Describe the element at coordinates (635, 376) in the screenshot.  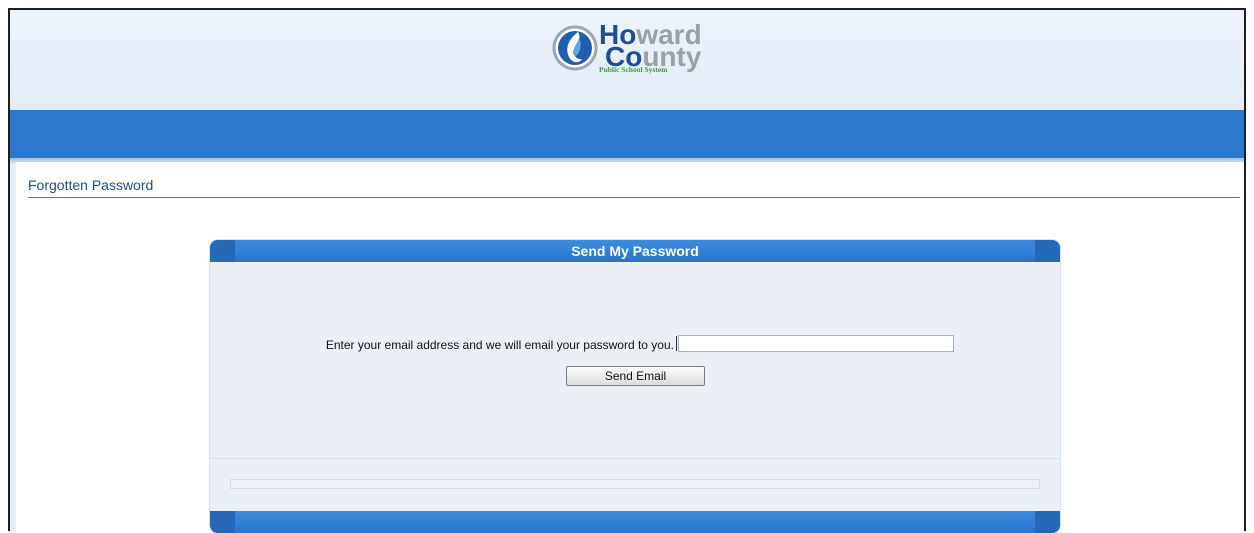
I see `send-email-button: Send Email` at that location.